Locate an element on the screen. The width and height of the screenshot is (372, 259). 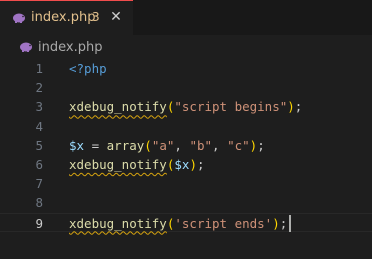
tab-index-php: index.php 3 ✕ is located at coordinates (66, 17).